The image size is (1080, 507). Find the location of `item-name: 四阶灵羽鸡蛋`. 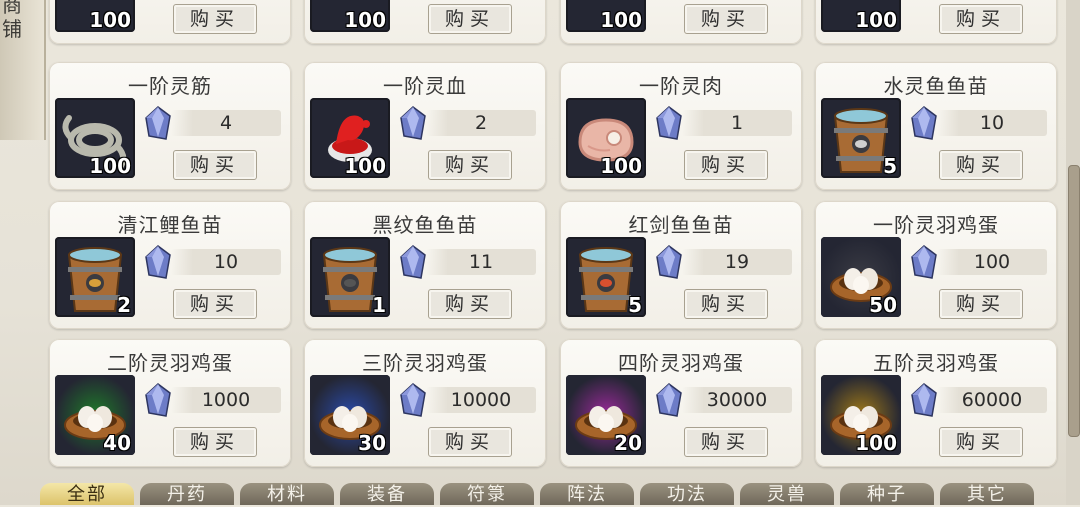

item-name: 四阶灵羽鸡蛋 is located at coordinates (681, 363).